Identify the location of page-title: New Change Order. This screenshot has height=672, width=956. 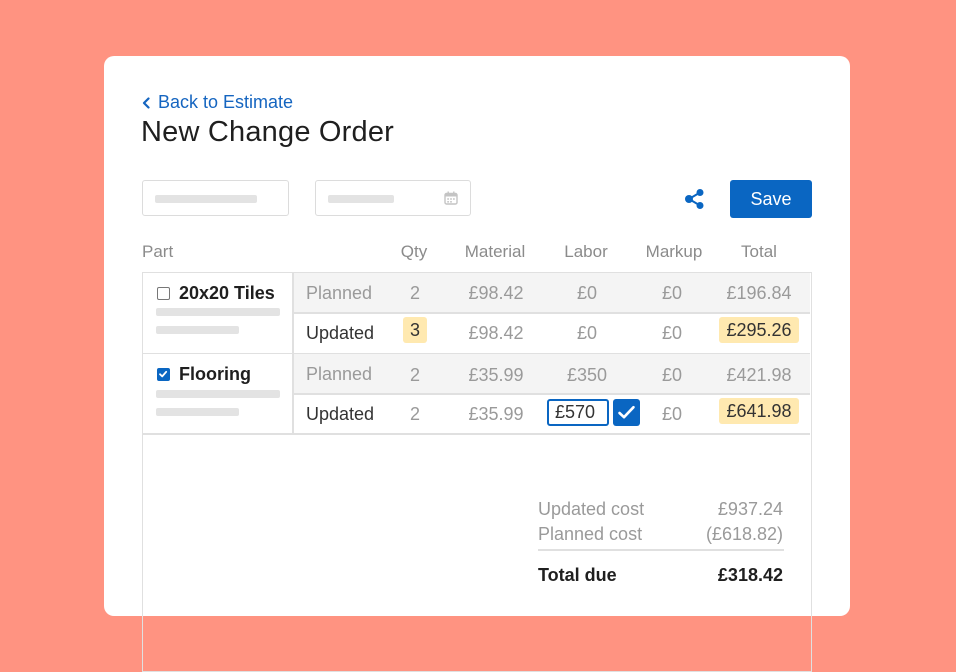
(268, 132).